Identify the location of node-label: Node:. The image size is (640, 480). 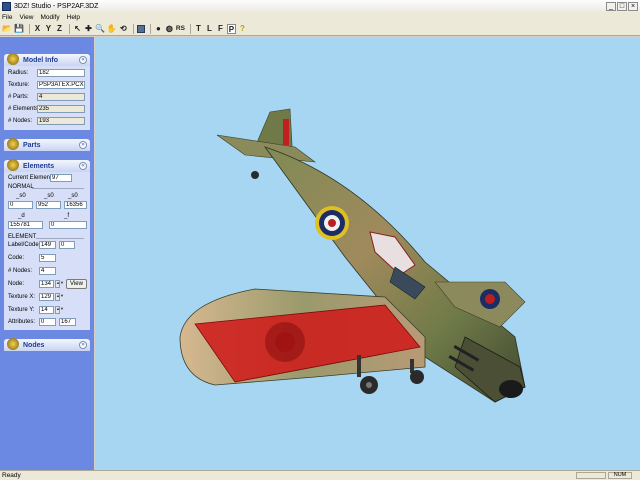
(16, 284).